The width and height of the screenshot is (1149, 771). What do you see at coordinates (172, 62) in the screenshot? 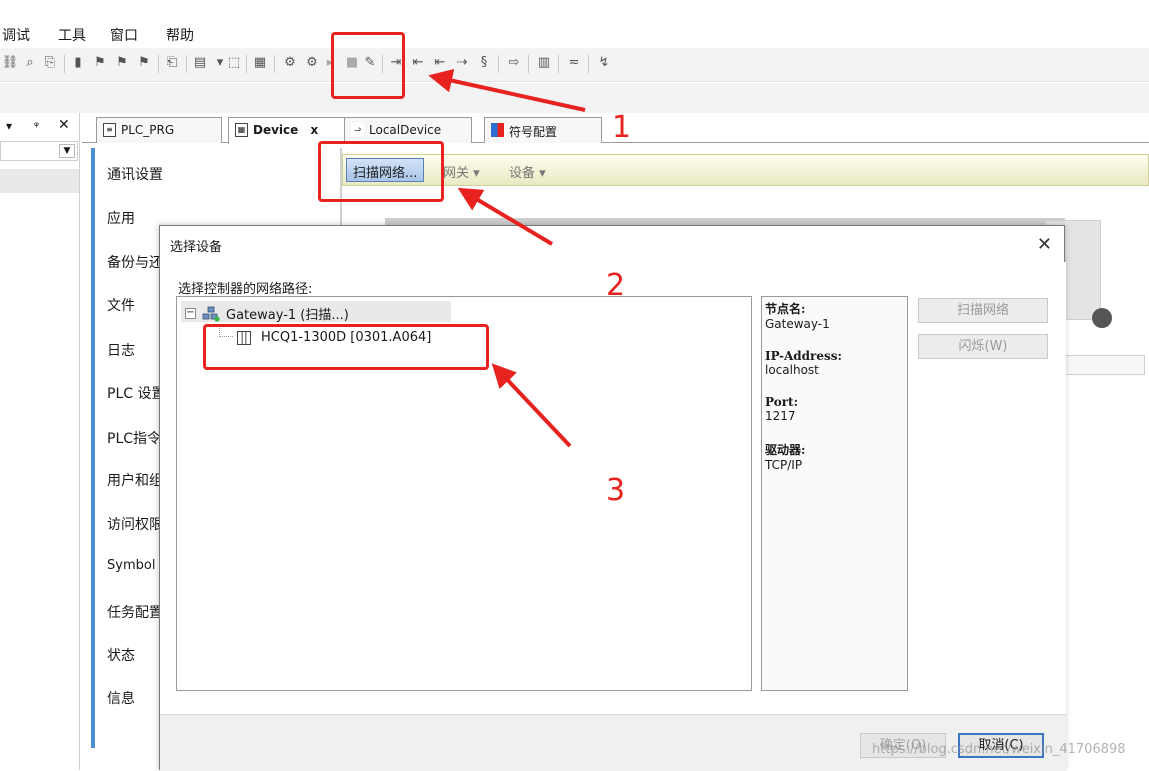
I see `paste-icon: ⎗` at bounding box center [172, 62].